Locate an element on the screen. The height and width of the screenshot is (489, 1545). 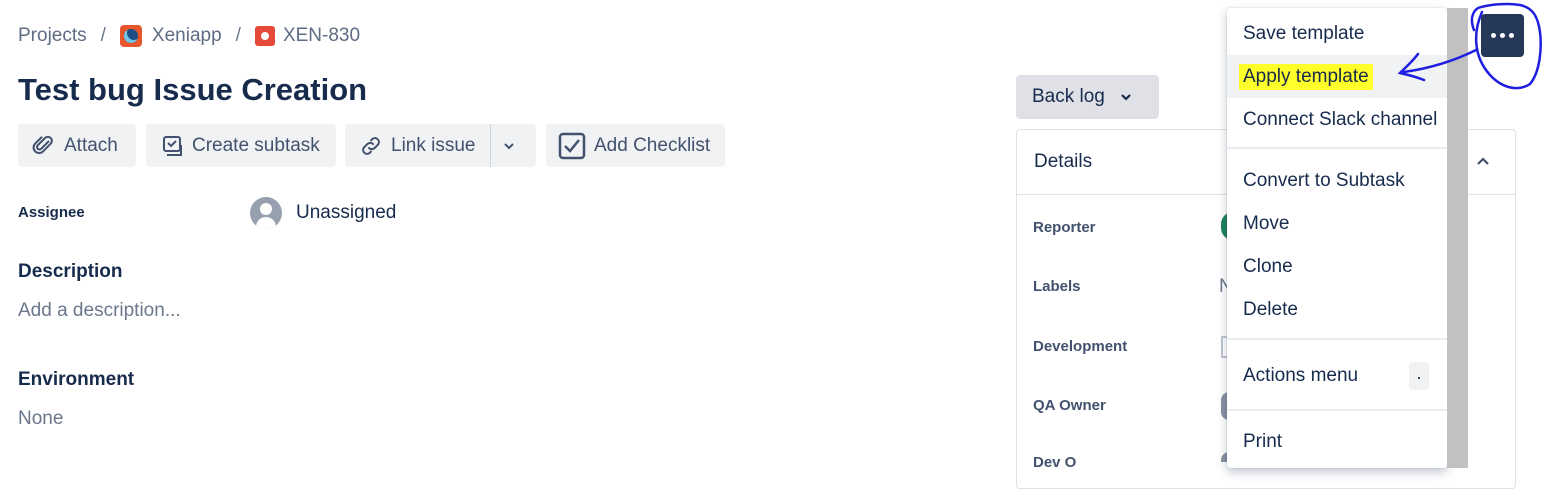
status-label: Back log is located at coordinates (1068, 96).